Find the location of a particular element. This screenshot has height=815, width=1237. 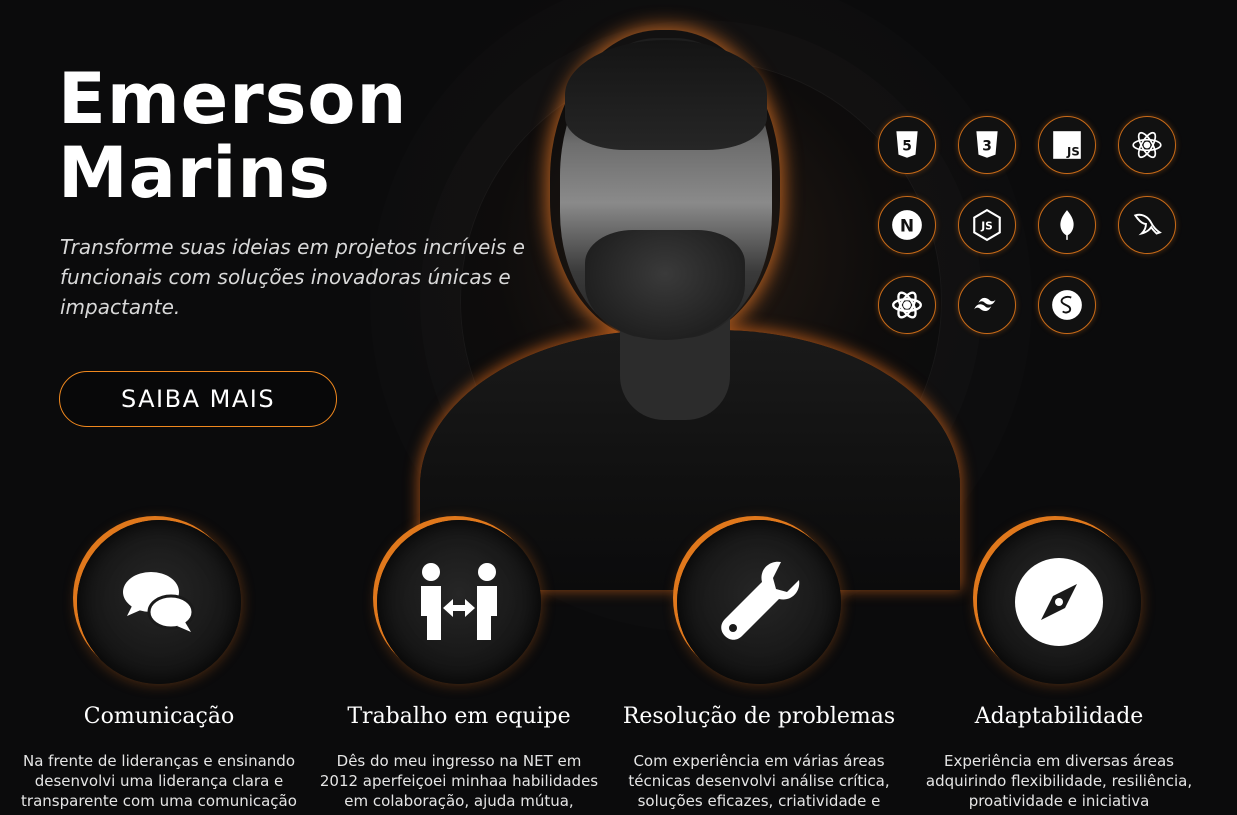

compass-icon is located at coordinates (1059, 602).